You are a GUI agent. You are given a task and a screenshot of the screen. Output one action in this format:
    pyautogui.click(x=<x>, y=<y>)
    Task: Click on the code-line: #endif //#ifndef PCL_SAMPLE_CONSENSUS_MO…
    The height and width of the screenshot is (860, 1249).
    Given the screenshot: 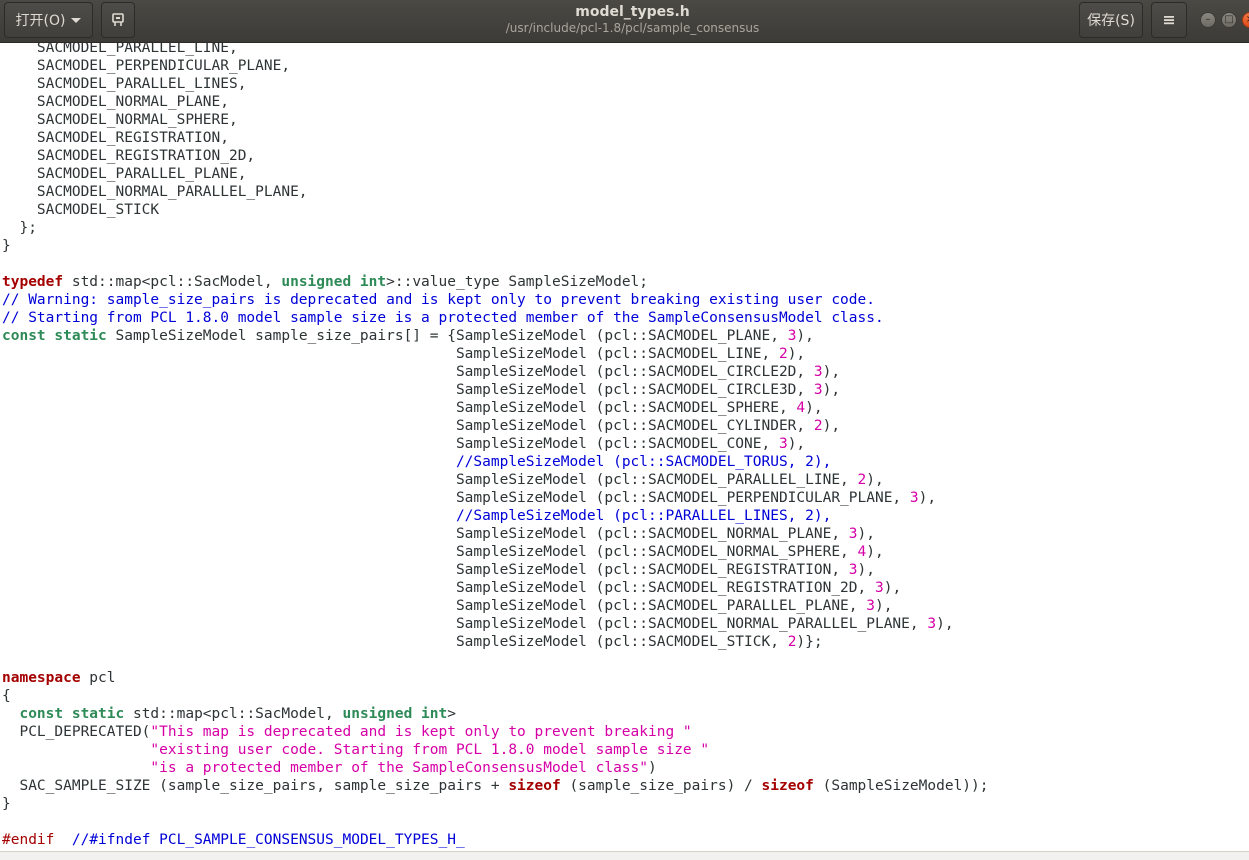 What is the action you would take?
    pyautogui.click(x=495, y=840)
    